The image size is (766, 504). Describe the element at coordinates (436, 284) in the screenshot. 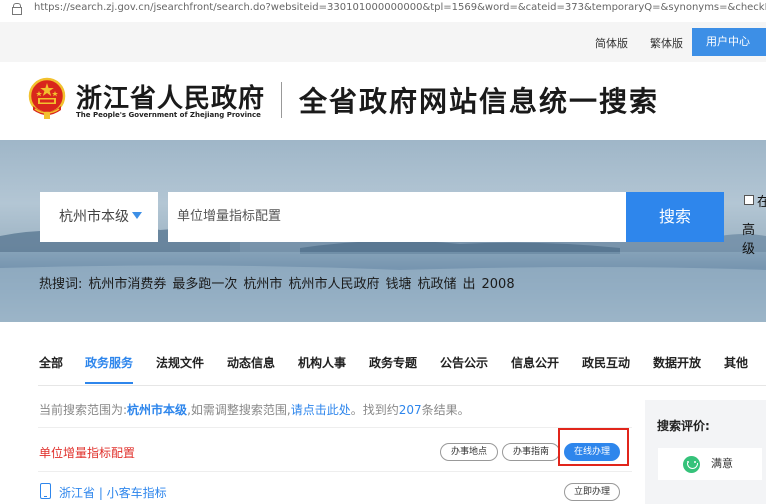

I see `hot-term: 杭政储` at that location.